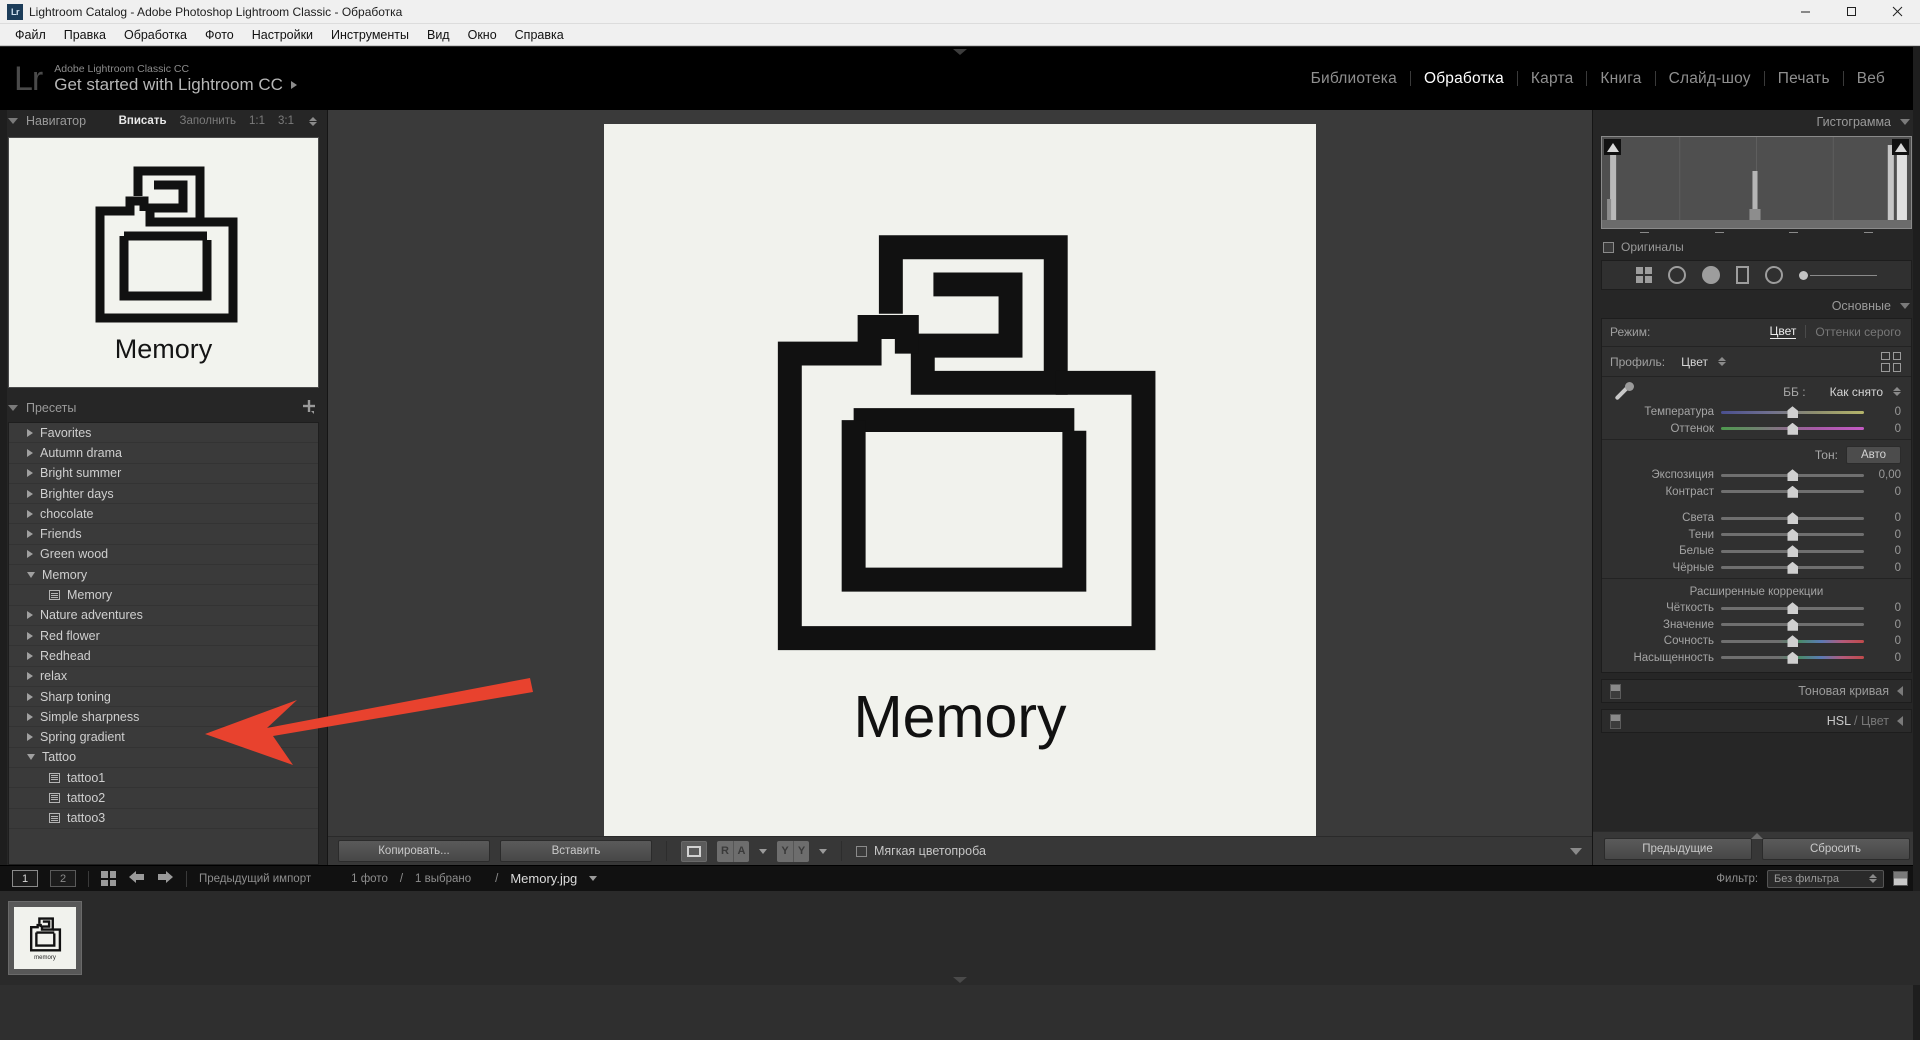 Image resolution: width=1920 pixels, height=1040 pixels. What do you see at coordinates (482, 35) in the screenshot?
I see `menu-window: Окно` at bounding box center [482, 35].